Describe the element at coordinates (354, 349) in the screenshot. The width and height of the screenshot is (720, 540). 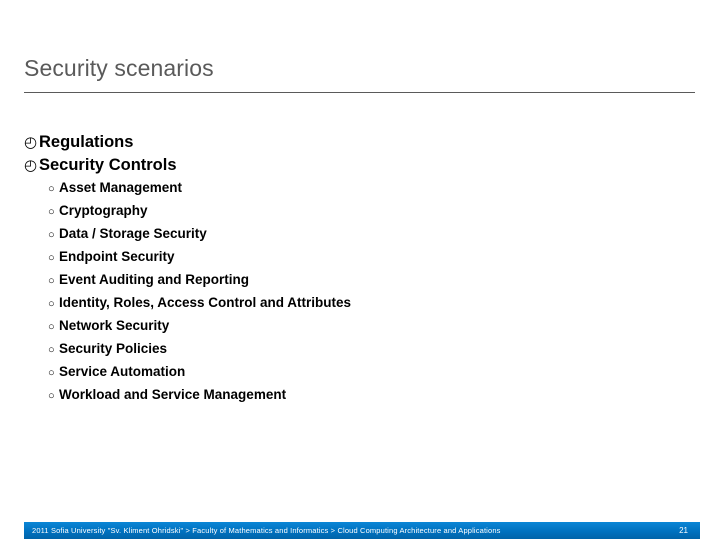
I see `outline-subitem-security-policies: ○ Security Policies` at that location.